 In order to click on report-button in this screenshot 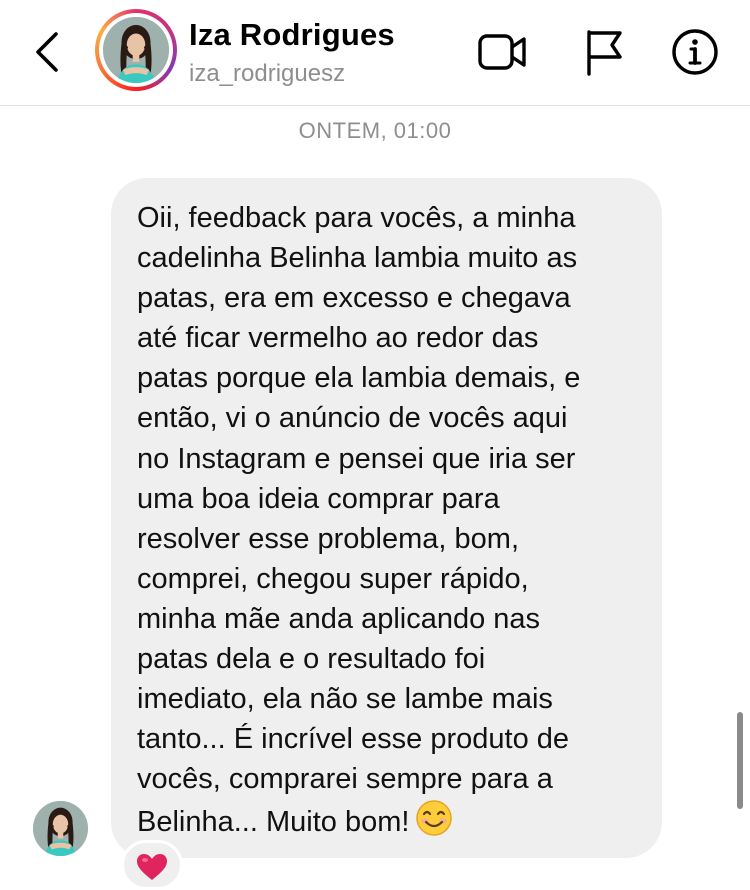, I will do `click(602, 52)`.